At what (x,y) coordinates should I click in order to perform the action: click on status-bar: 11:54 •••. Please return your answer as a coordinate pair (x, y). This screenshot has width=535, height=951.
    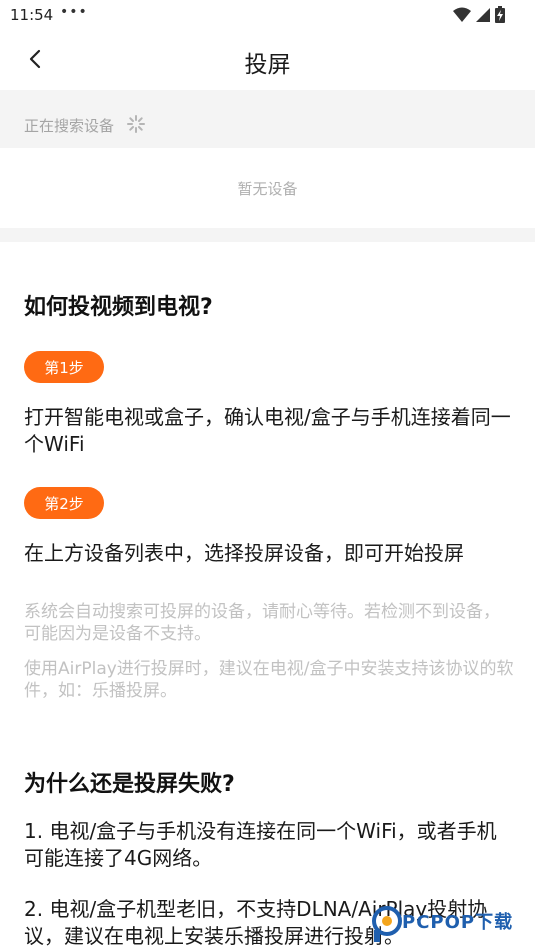
    Looking at the image, I should click on (267, 15).